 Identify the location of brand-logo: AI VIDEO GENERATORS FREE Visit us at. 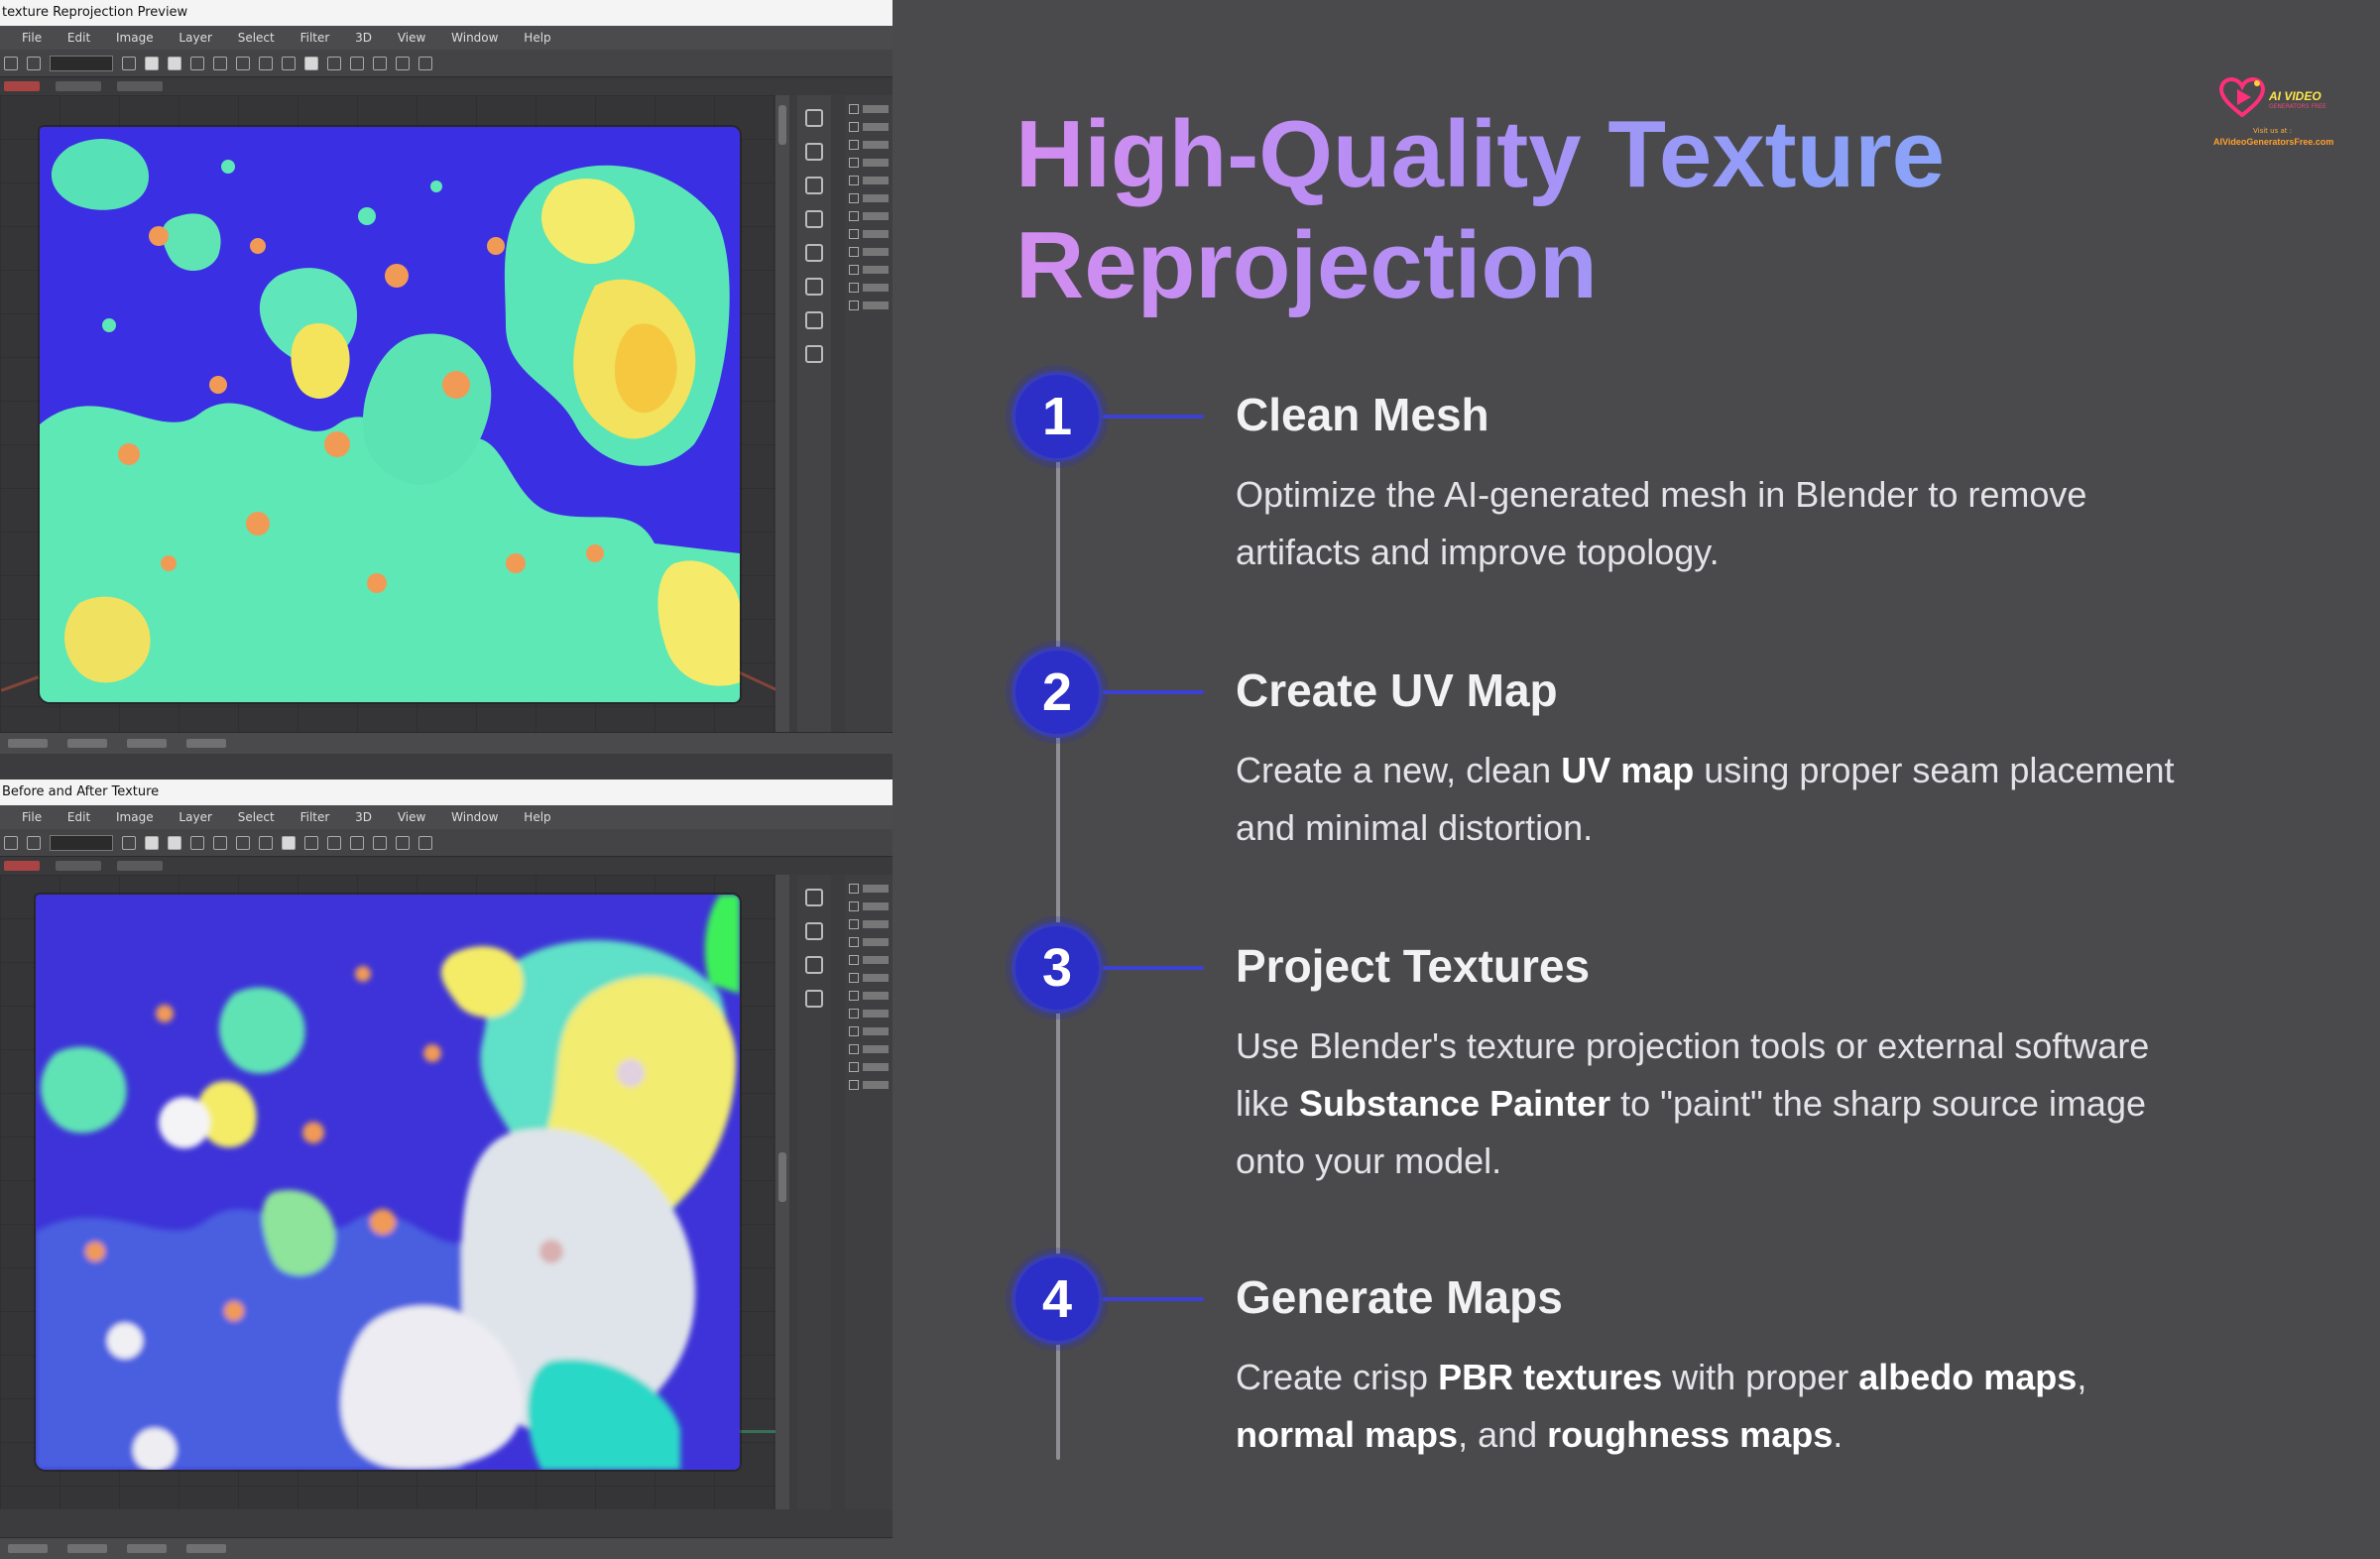
(2282, 113).